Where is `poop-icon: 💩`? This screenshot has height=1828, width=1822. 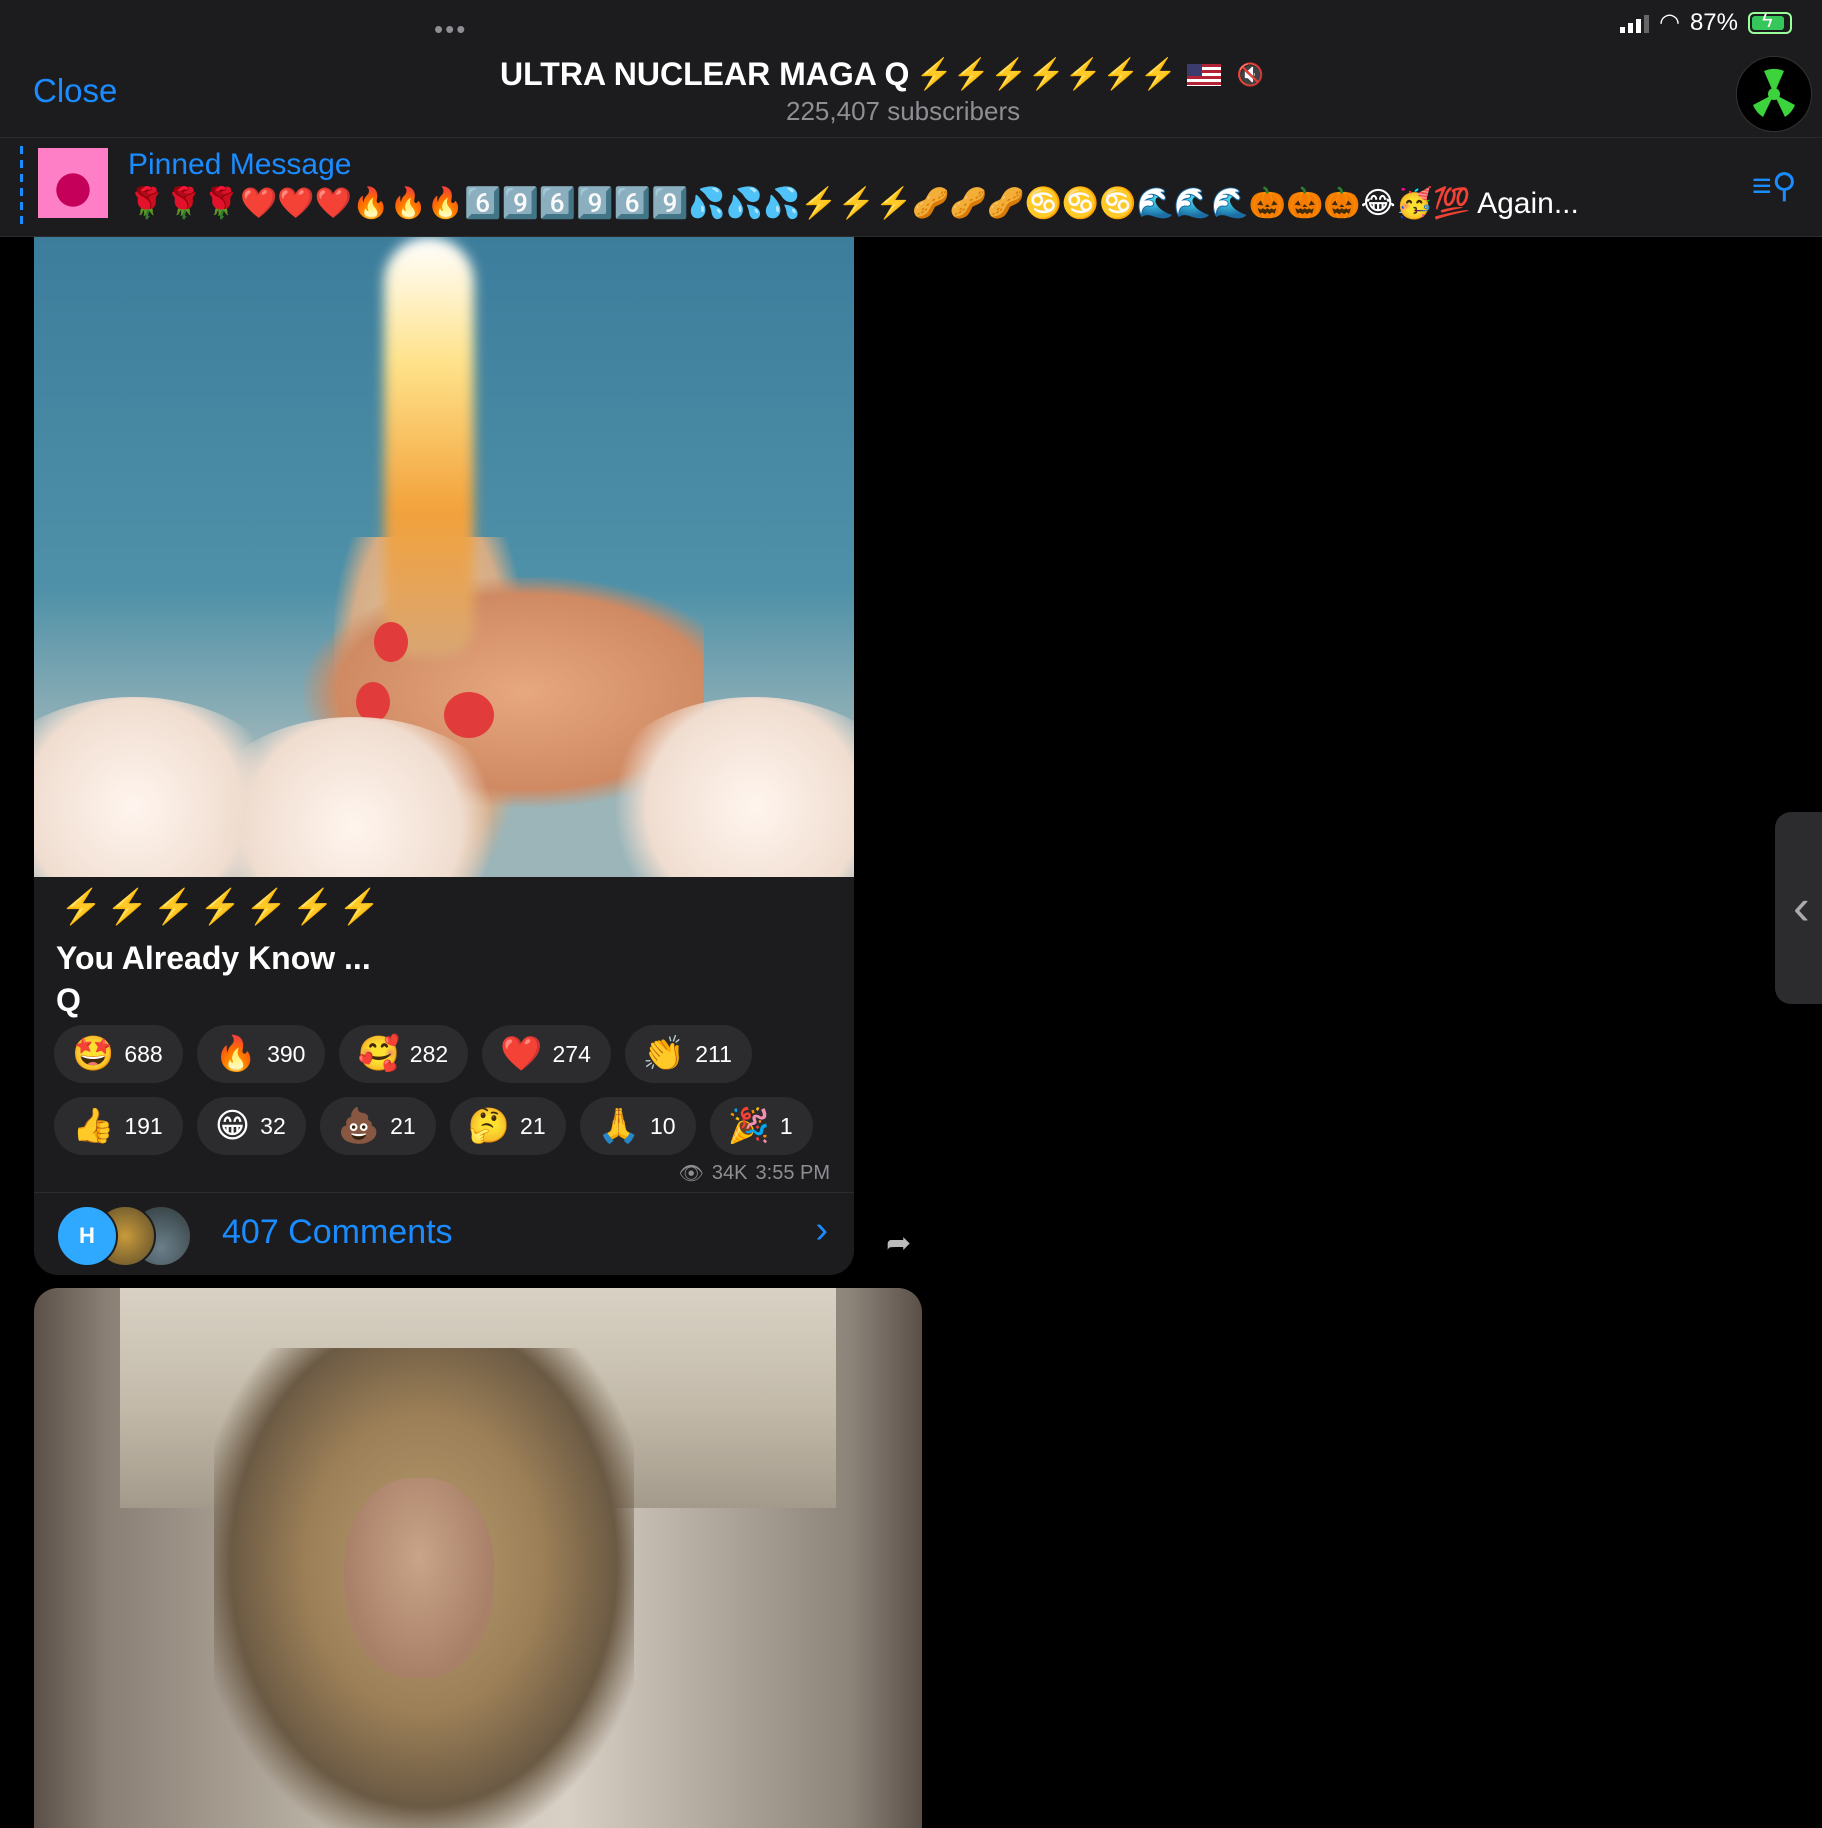 poop-icon: 💩 is located at coordinates (359, 1126).